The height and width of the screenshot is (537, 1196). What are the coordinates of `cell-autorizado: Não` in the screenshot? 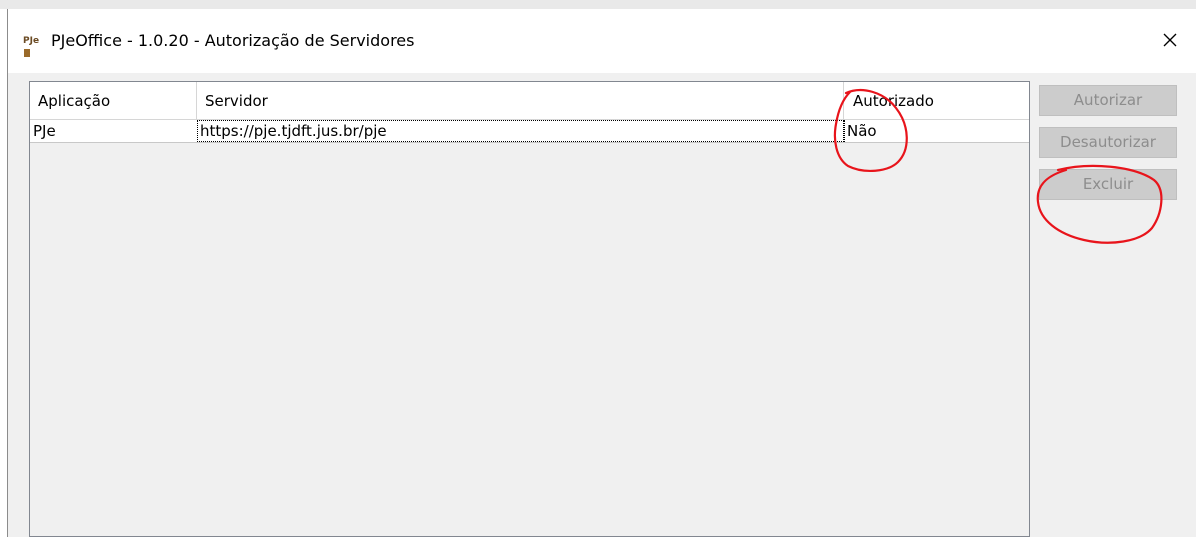 It's located at (936, 131).